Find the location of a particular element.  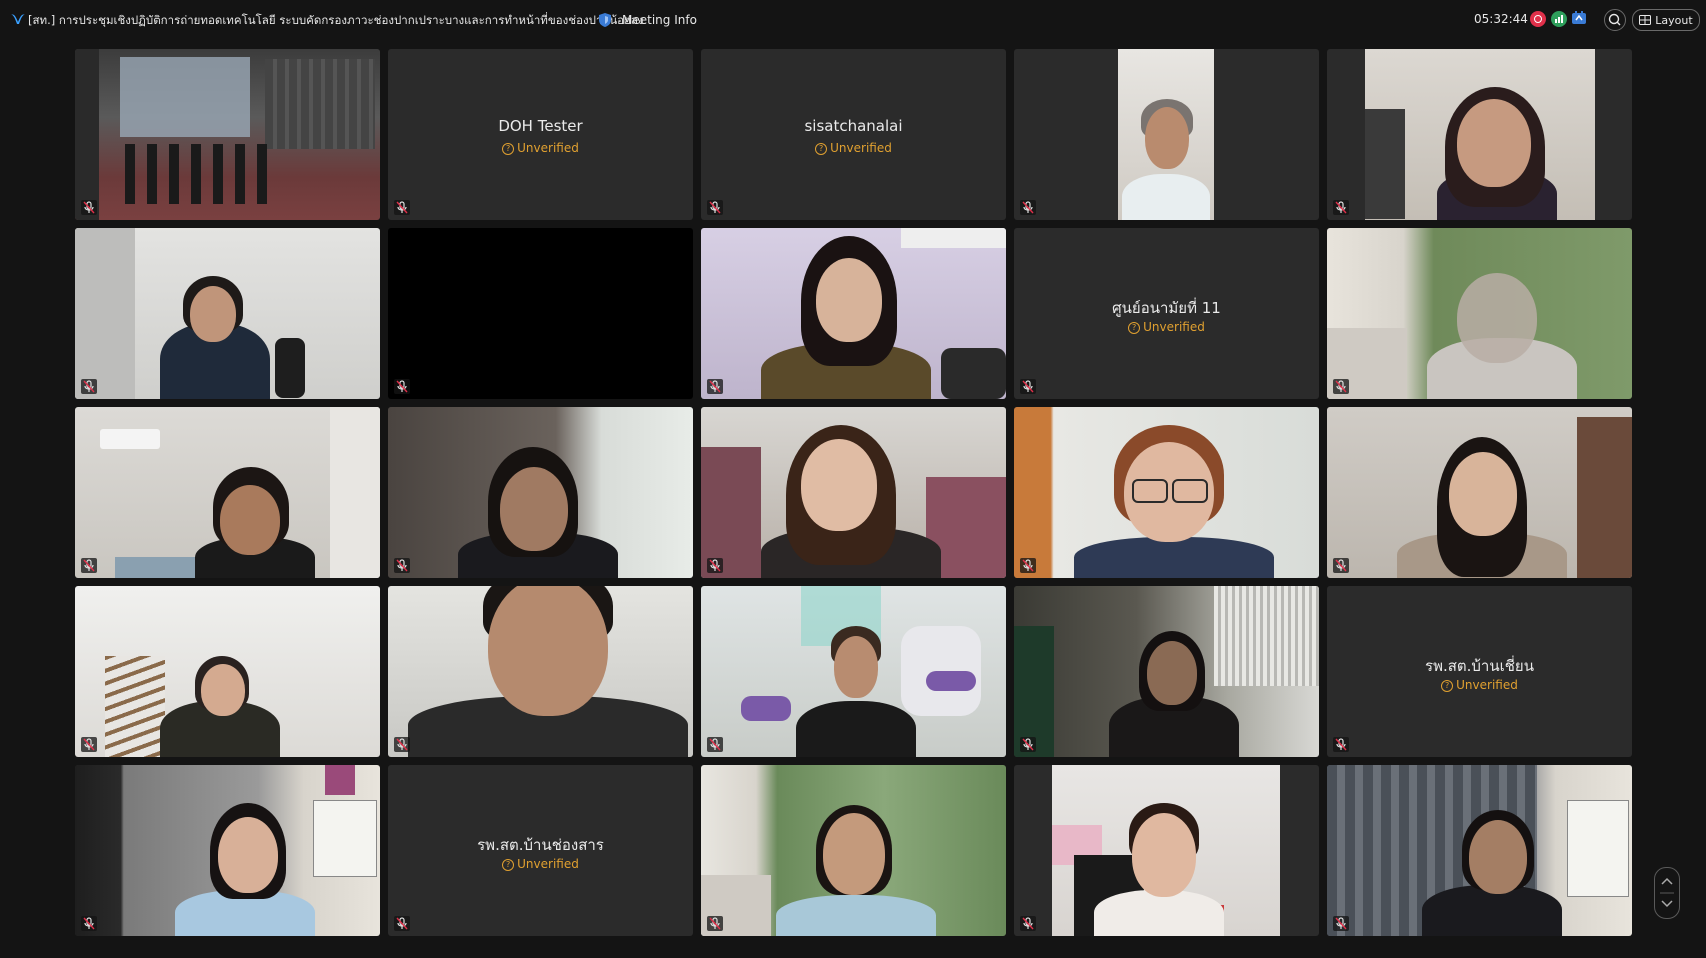

participant-name: รพ.สต.บ้านเชี่ยน is located at coordinates (1479, 666).